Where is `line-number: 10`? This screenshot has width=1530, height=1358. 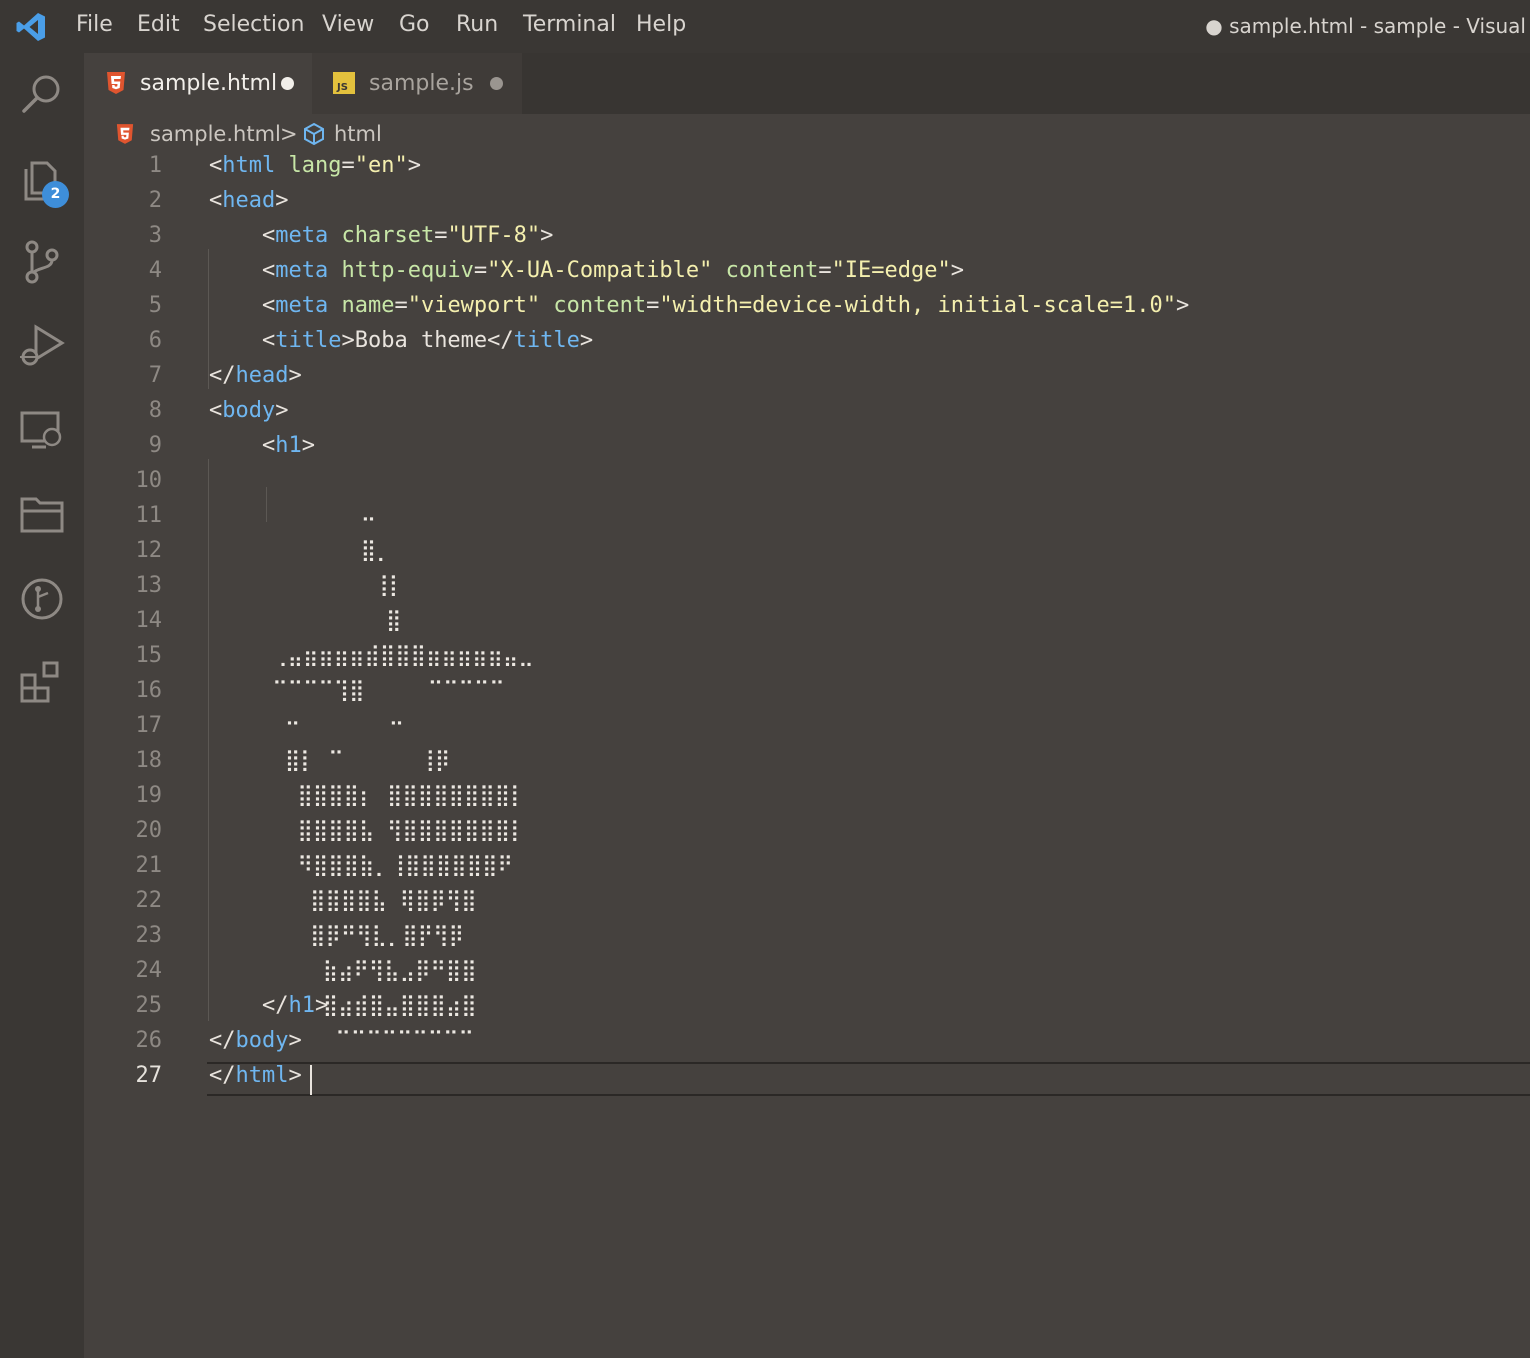
line-number: 10 is located at coordinates (149, 480).